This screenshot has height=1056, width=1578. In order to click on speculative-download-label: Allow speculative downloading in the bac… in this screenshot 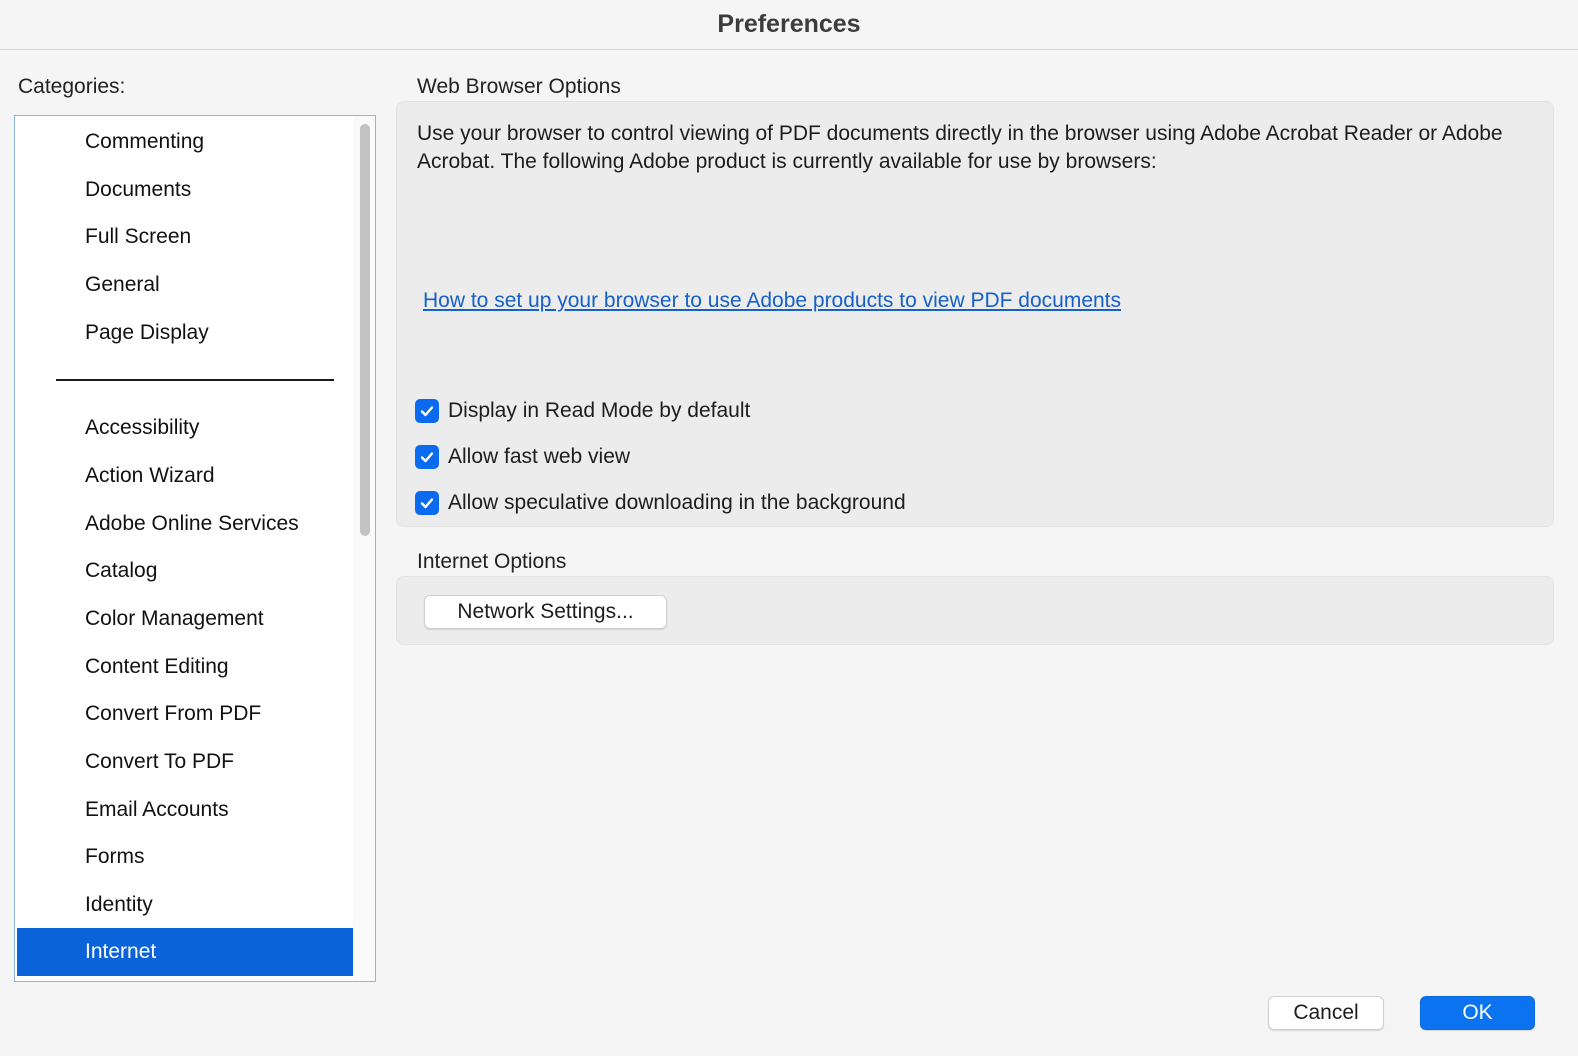, I will do `click(677, 502)`.